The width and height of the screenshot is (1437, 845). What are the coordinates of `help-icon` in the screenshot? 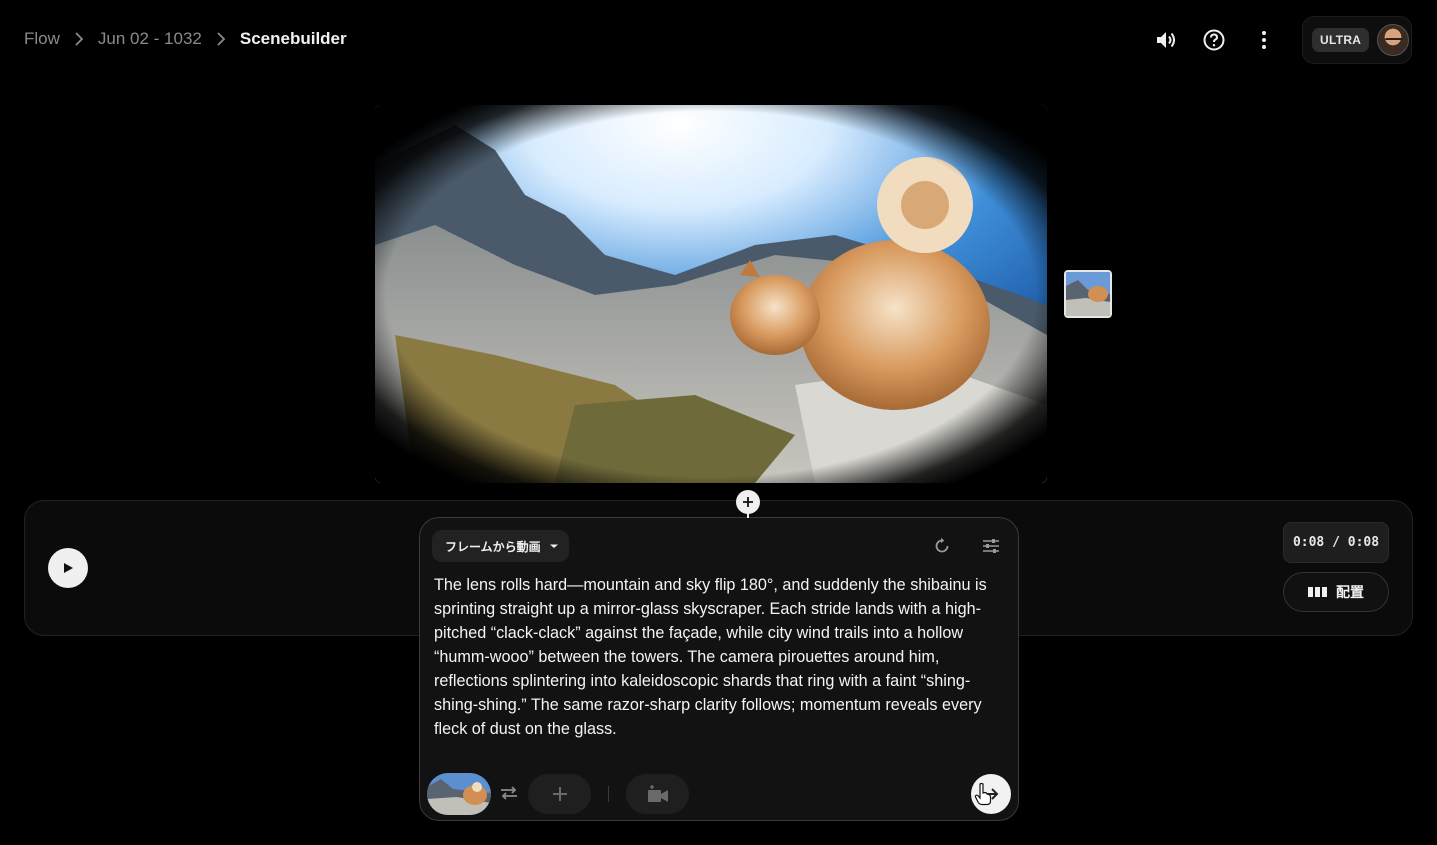 It's located at (1214, 40).